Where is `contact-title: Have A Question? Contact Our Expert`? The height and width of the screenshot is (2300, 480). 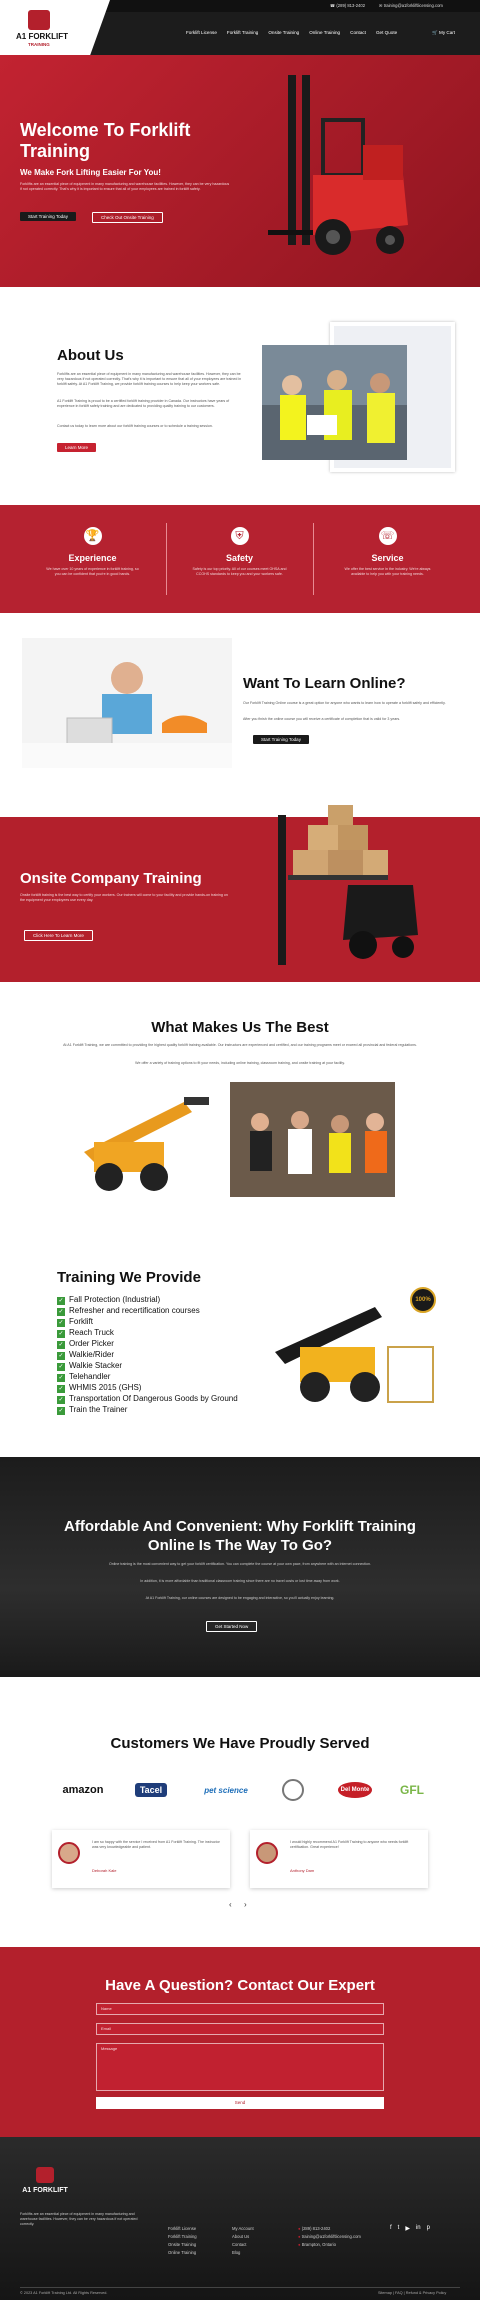
contact-title: Have A Question? Contact Our Expert is located at coordinates (240, 1985).